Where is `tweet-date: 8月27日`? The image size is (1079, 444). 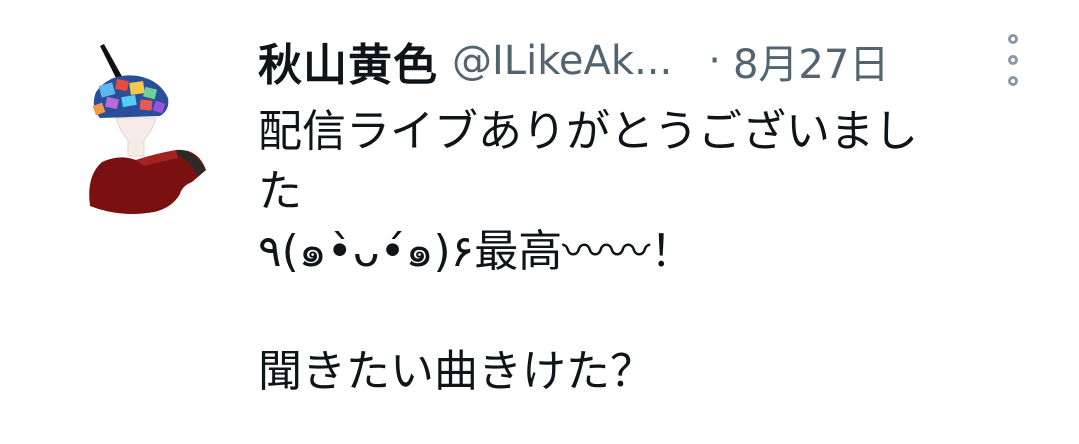
tweet-date: 8月27日 is located at coordinates (811, 61).